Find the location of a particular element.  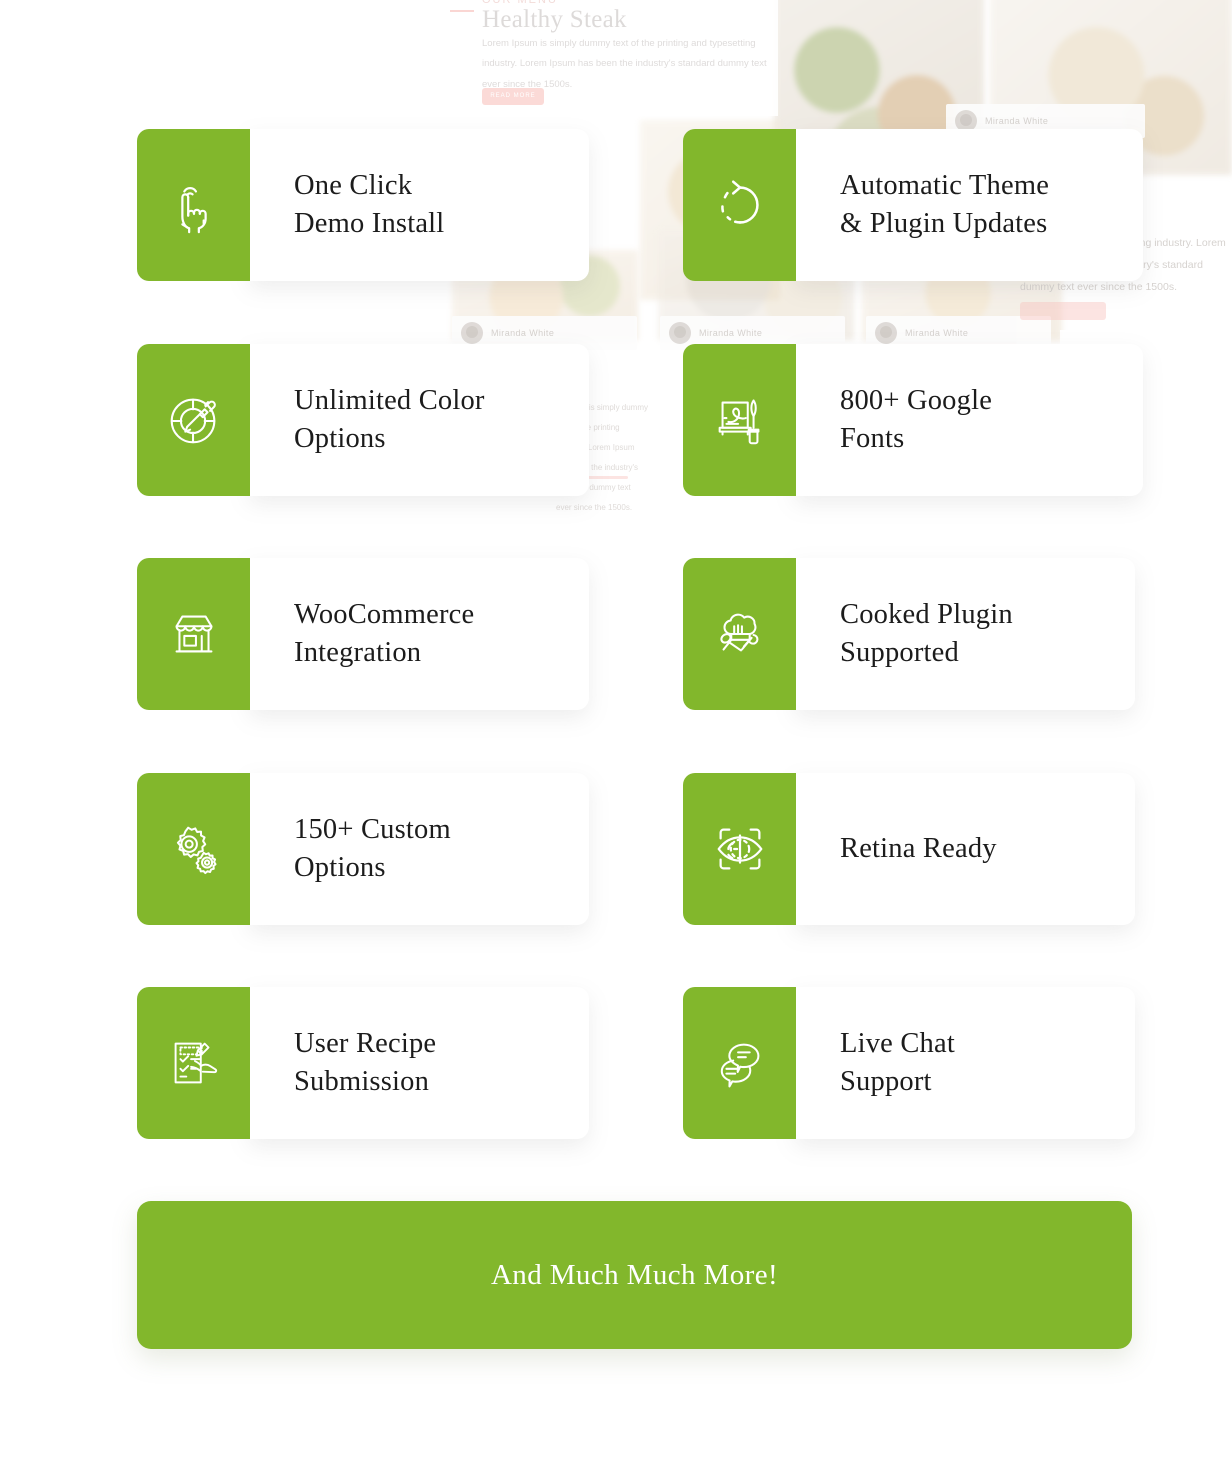

feature-card-retina-ready: Retina Ready is located at coordinates (909, 849).